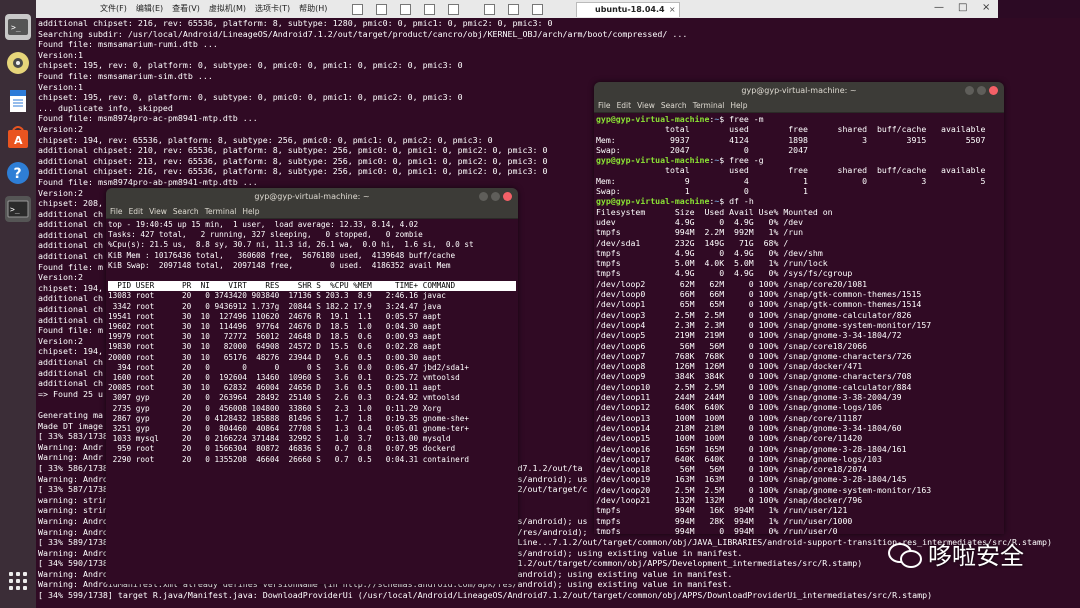 The width and height of the screenshot is (1080, 608). I want to click on fullscreen-icon, so click(489, 9).